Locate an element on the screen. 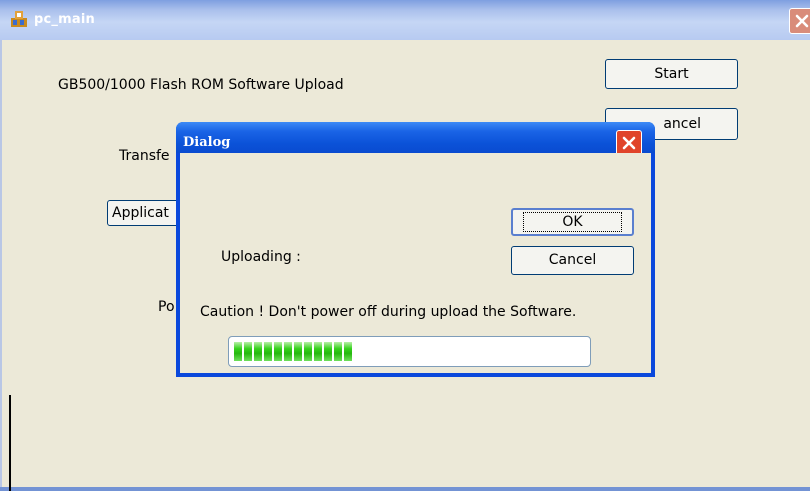 The width and height of the screenshot is (810, 491). dialog-titlebar: Dialog is located at coordinates (415, 139).